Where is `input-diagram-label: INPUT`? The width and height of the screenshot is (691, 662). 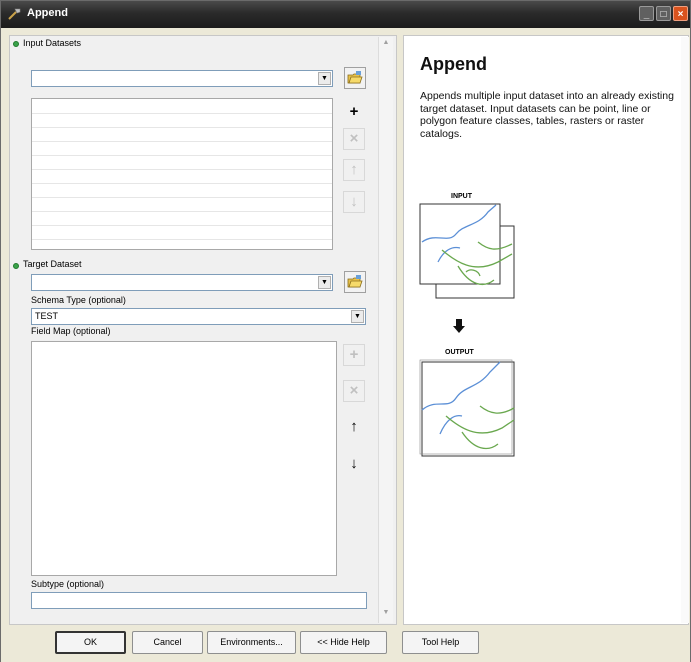
input-diagram-label: INPUT is located at coordinates (461, 196).